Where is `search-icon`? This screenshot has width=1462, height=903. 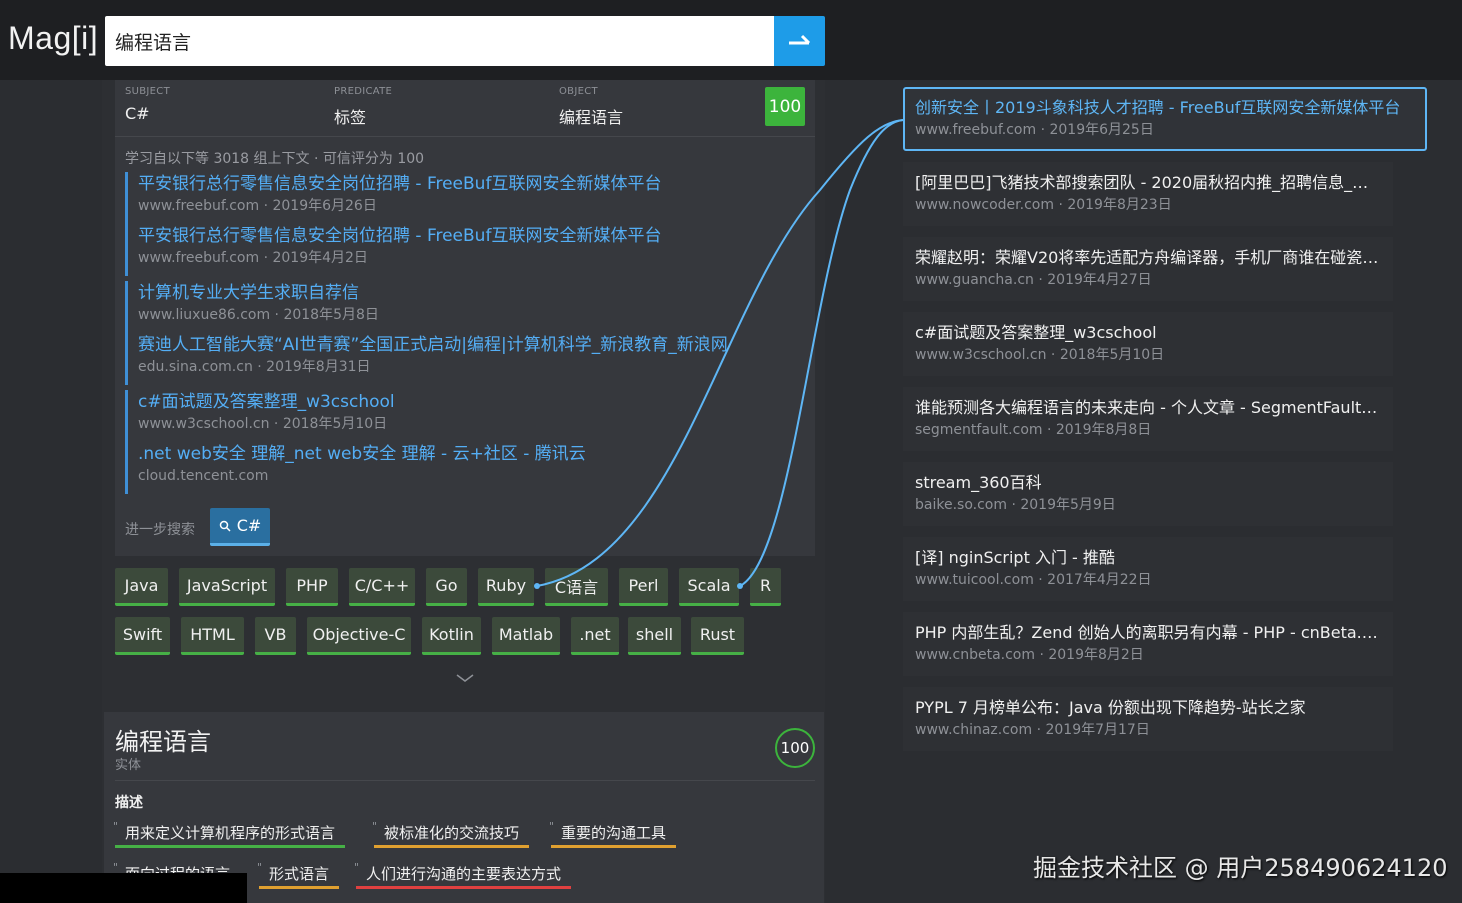
search-icon is located at coordinates (225, 526).